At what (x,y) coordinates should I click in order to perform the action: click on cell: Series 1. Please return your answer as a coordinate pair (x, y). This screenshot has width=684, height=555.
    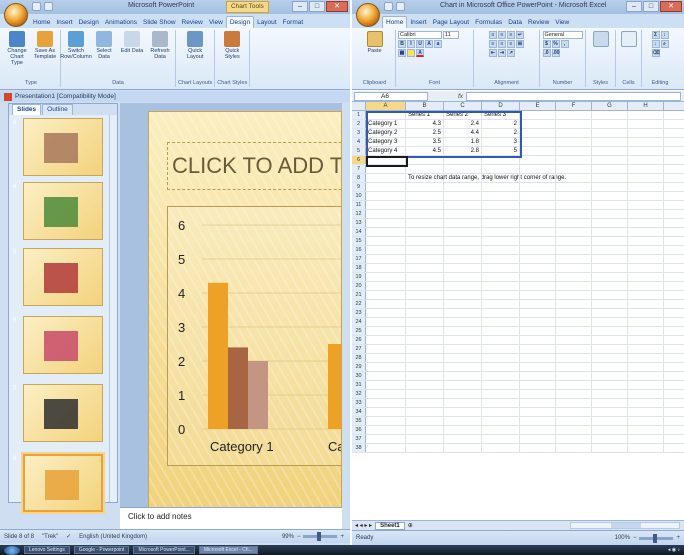
    Looking at the image, I should click on (425, 115).